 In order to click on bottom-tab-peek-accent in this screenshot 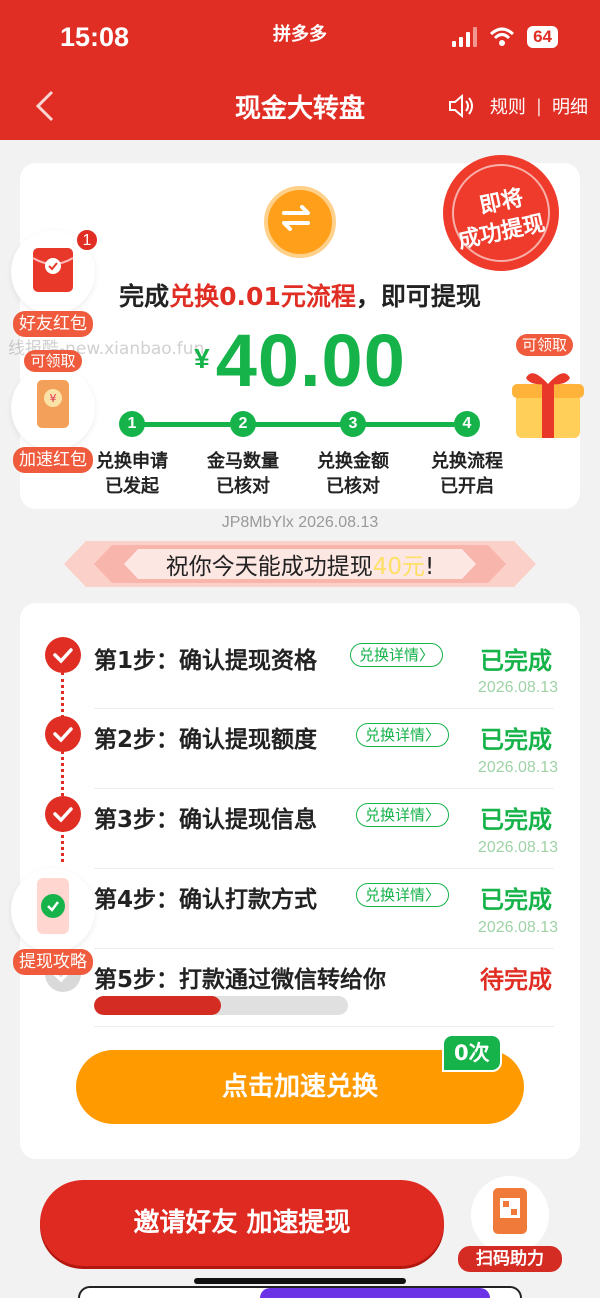, I will do `click(375, 1293)`.